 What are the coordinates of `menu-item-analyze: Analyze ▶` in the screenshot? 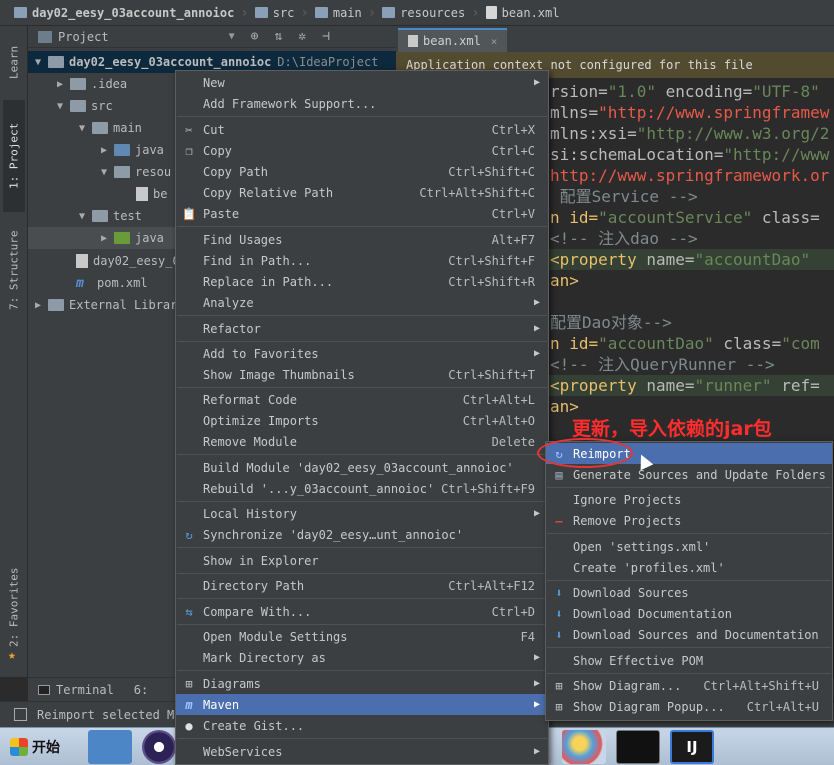 It's located at (362, 302).